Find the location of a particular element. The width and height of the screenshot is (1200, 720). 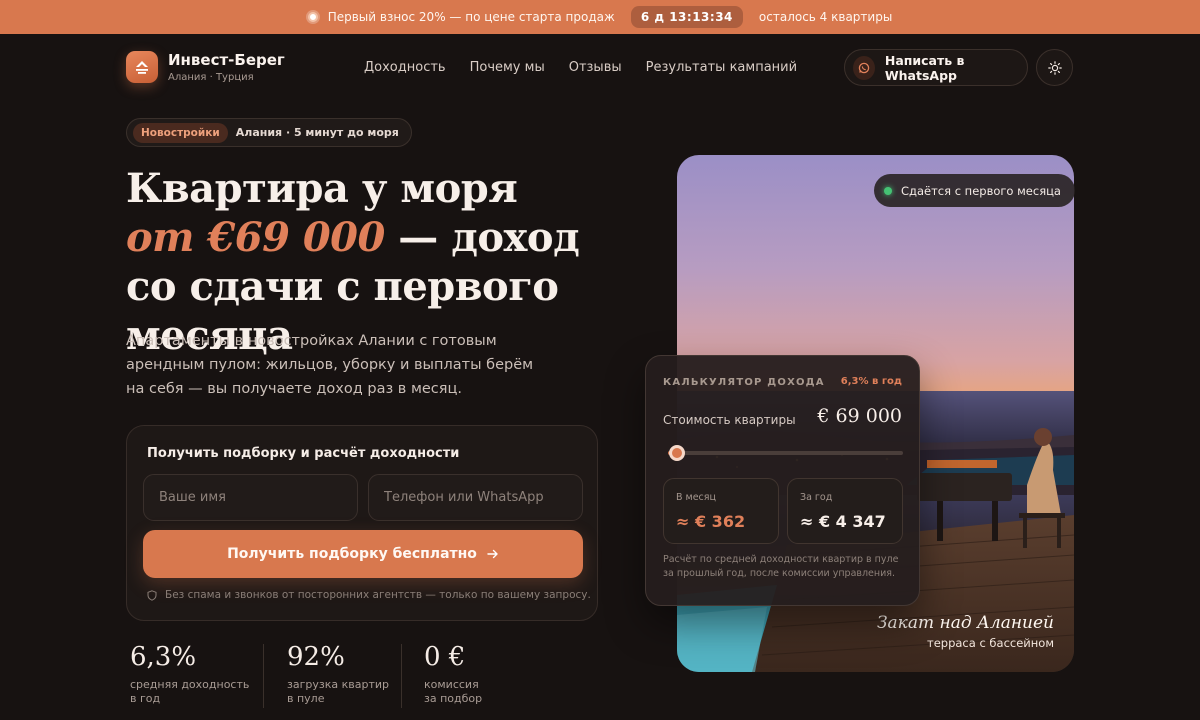

stat-label: комиссия за подбор is located at coordinates (453, 691).